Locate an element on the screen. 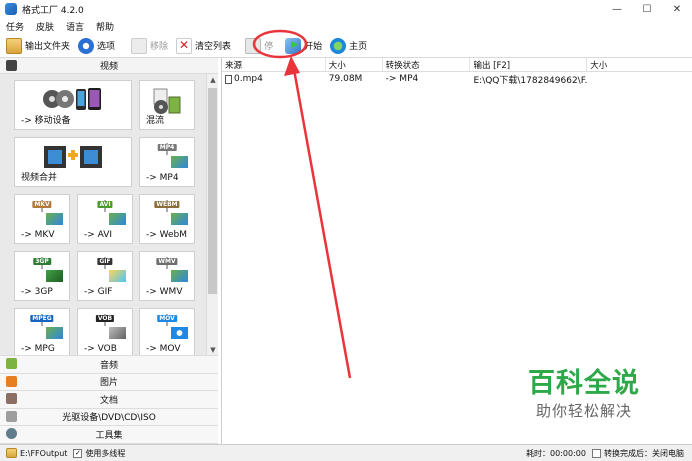 This screenshot has width=692, height=461. category-list: 音频 图片 文档 光驱设备\DVD\CD\ISO 工具集 is located at coordinates (109, 400).